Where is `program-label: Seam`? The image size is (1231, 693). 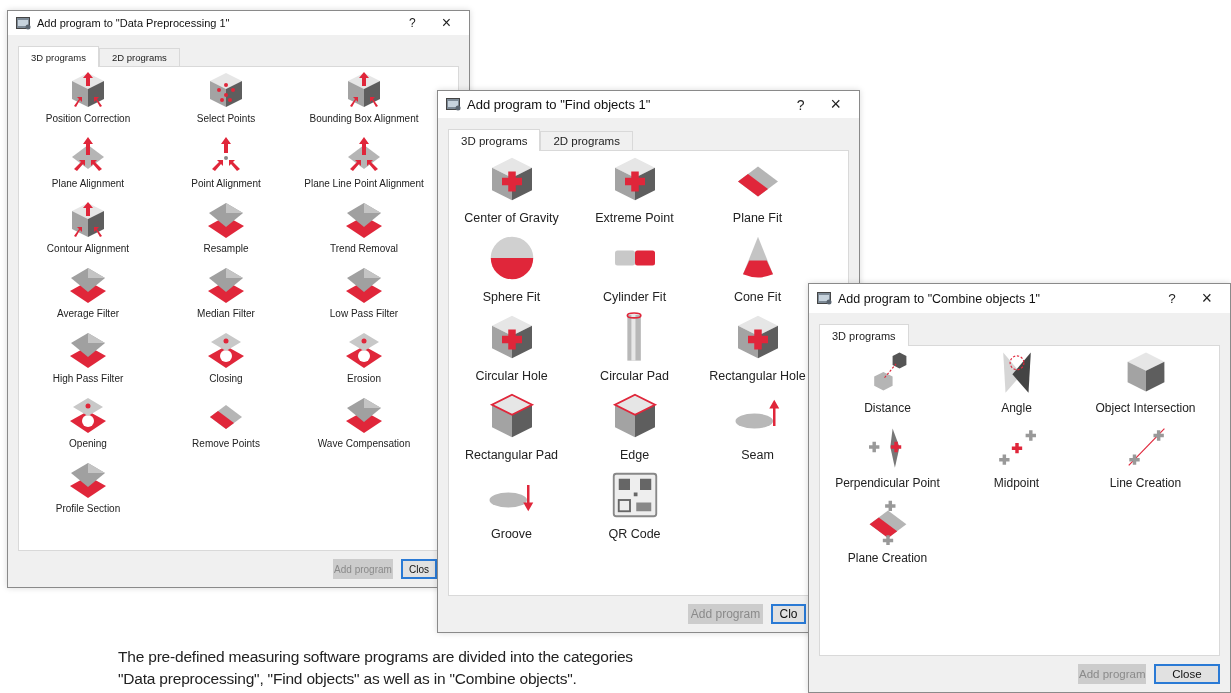 program-label: Seam is located at coordinates (757, 455).